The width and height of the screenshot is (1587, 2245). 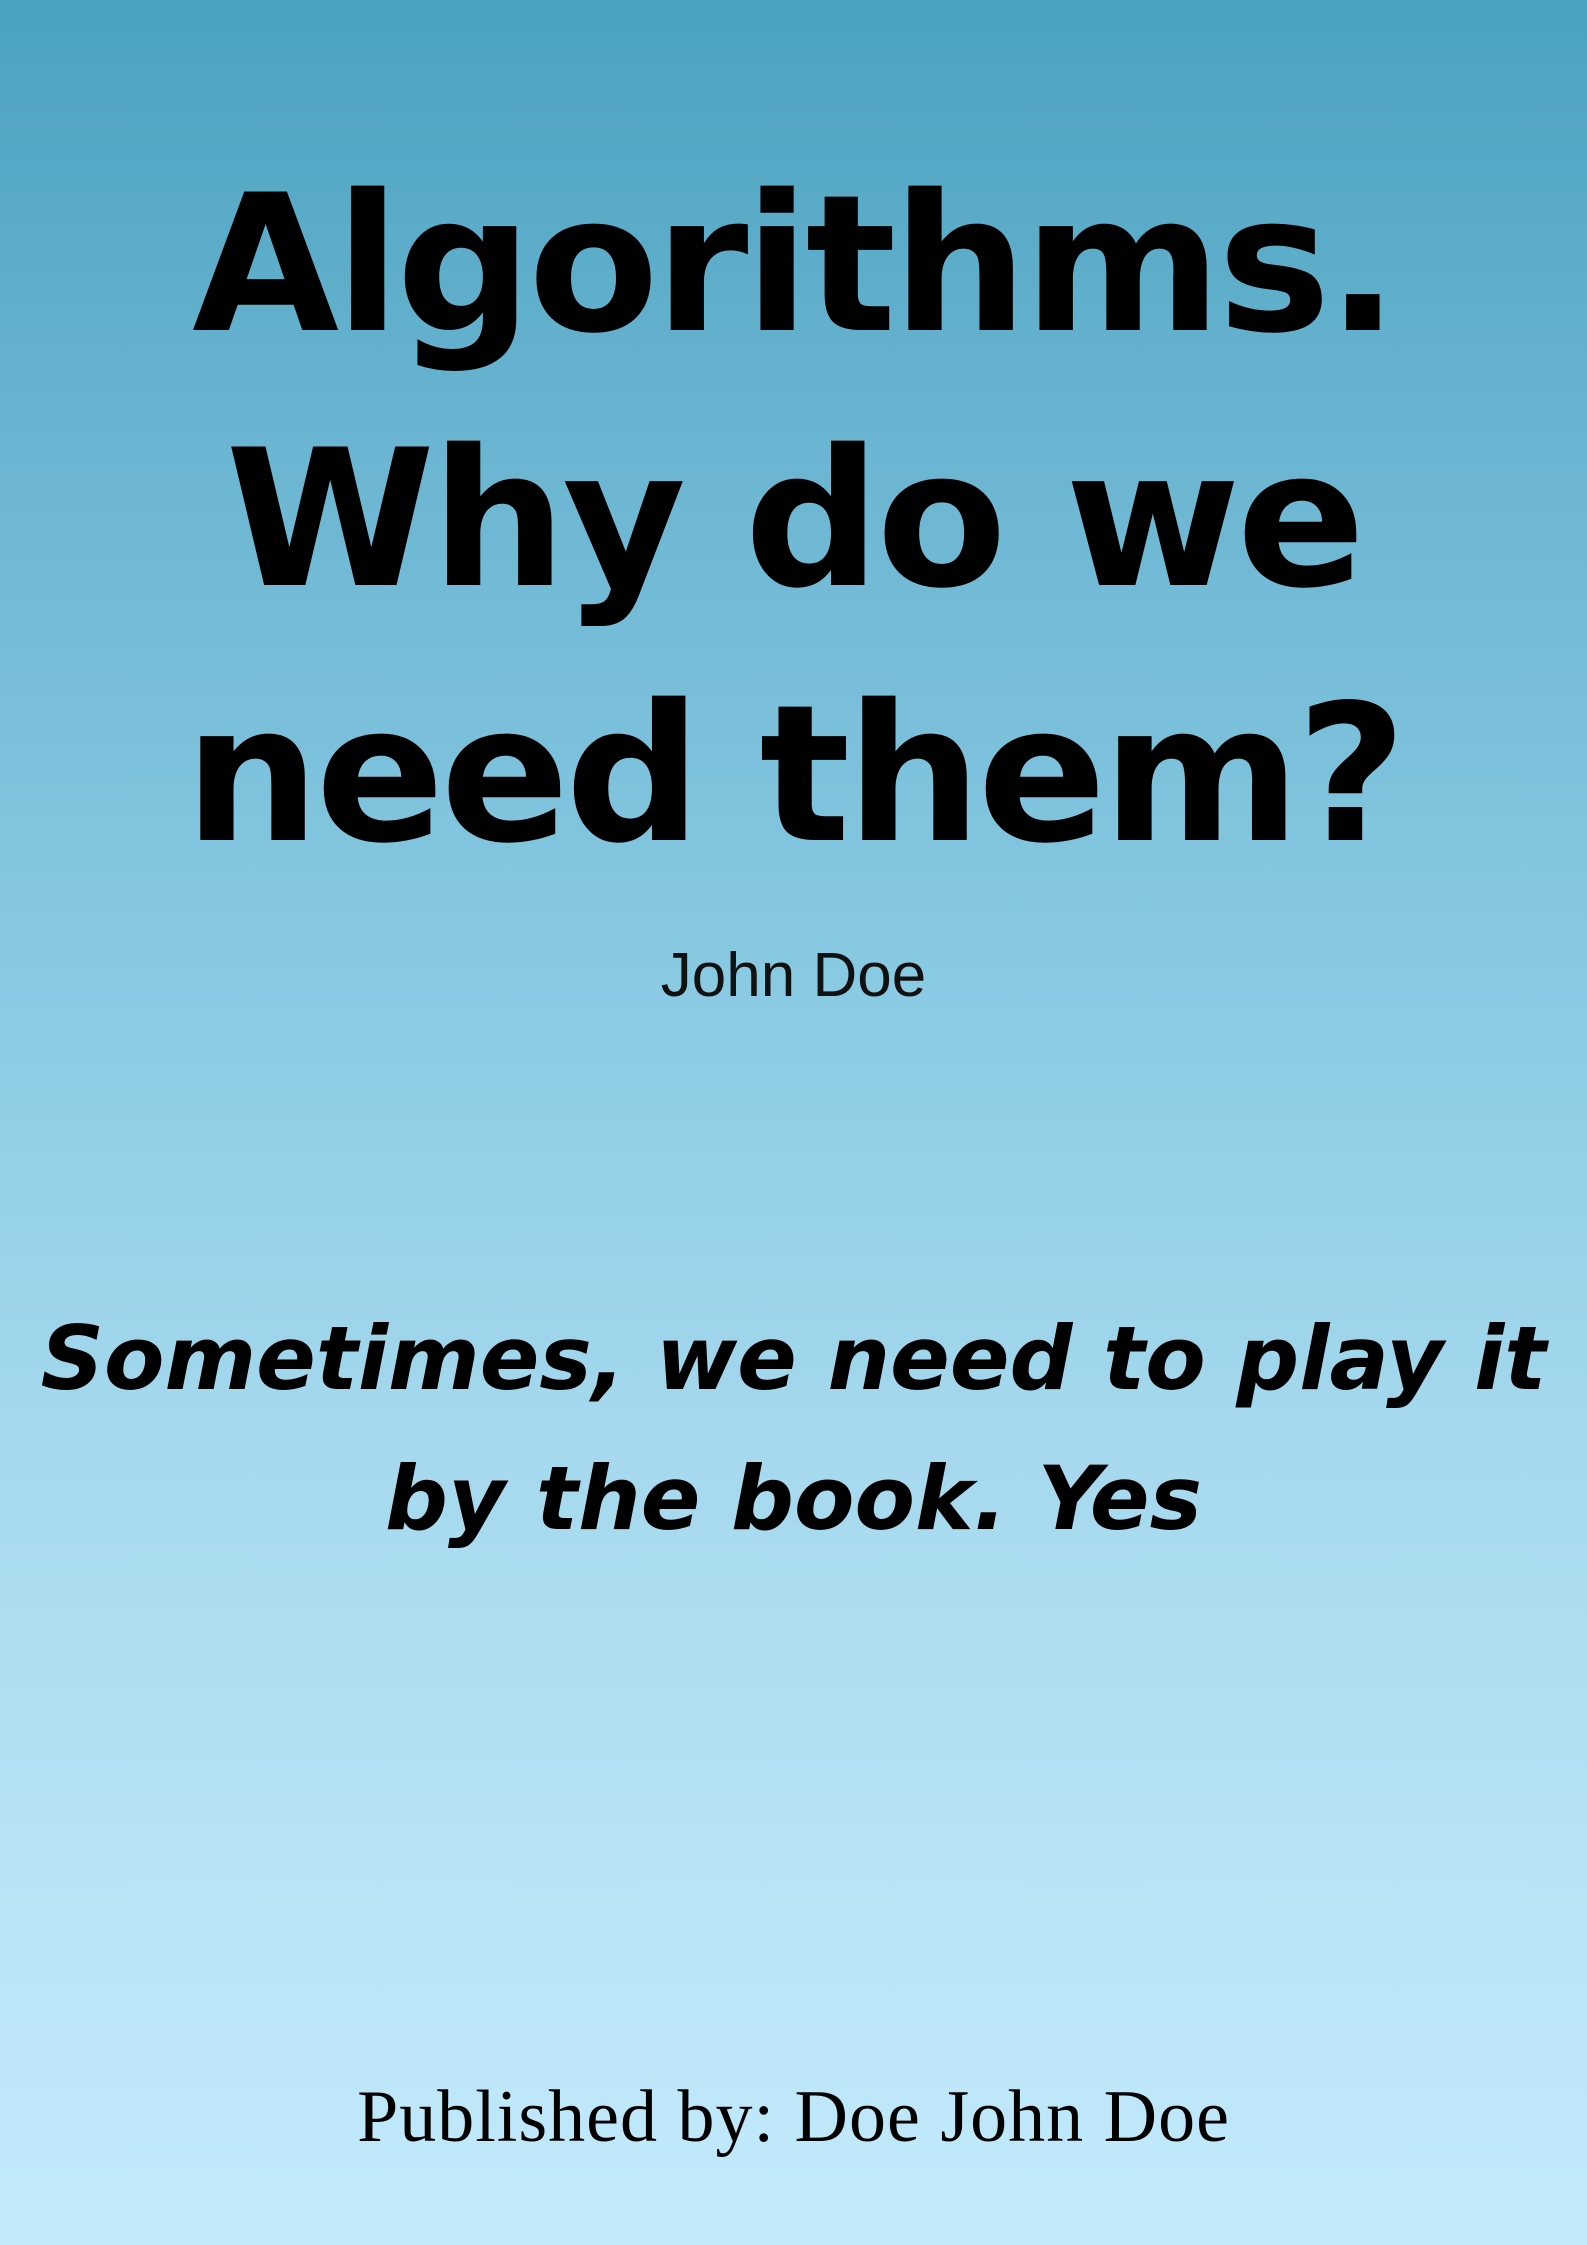 I want to click on tagline-line-2: by the book. Yes, so click(x=793, y=1498).